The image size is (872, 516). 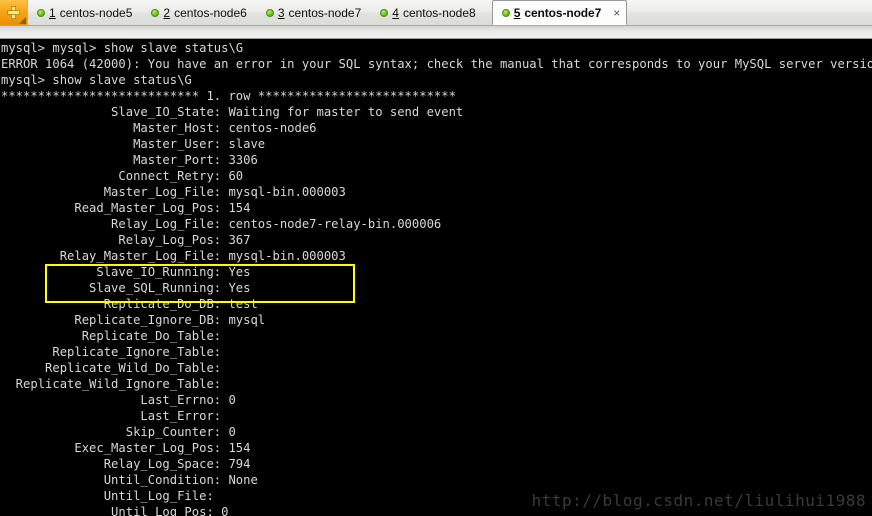 What do you see at coordinates (616, 13) in the screenshot?
I see `close-icon: ×` at bounding box center [616, 13].